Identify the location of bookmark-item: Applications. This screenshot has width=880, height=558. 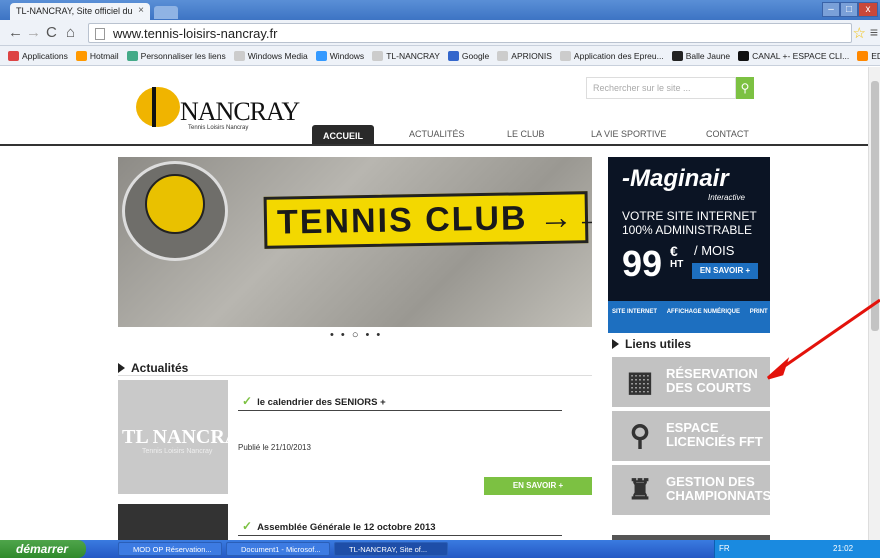
(38, 56).